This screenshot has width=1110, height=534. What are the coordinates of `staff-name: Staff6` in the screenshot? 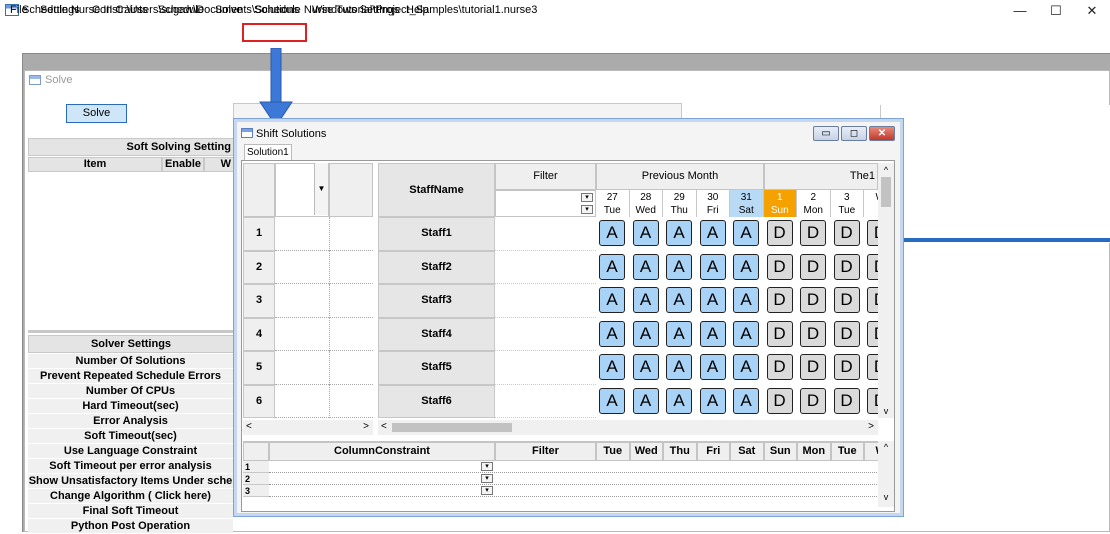 It's located at (436, 401).